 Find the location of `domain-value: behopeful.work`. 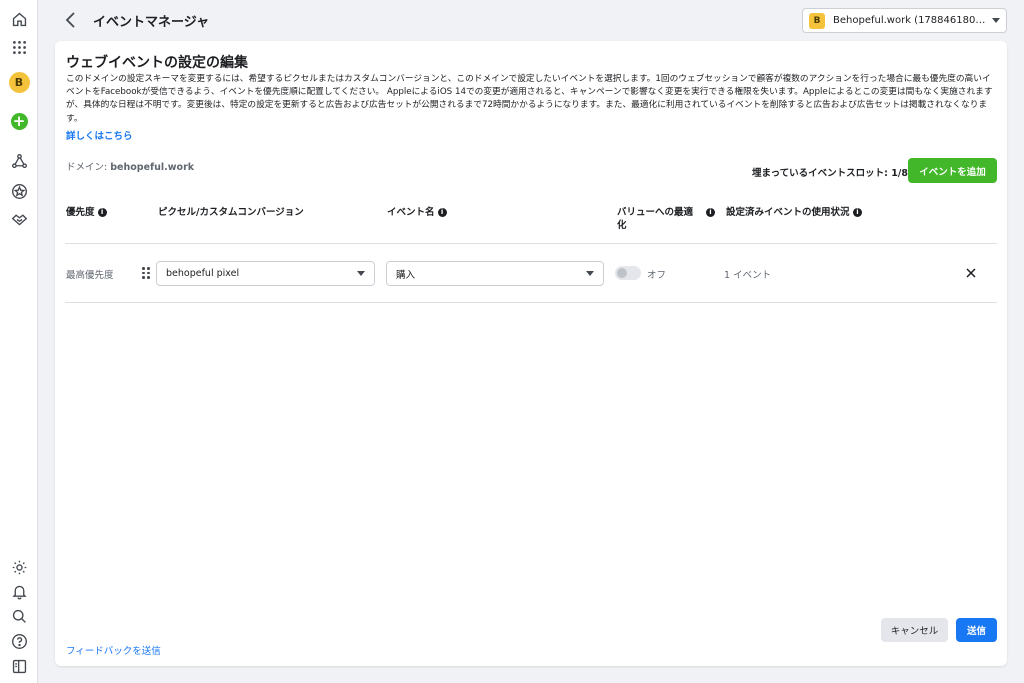

domain-value: behopeful.work is located at coordinates (152, 167).